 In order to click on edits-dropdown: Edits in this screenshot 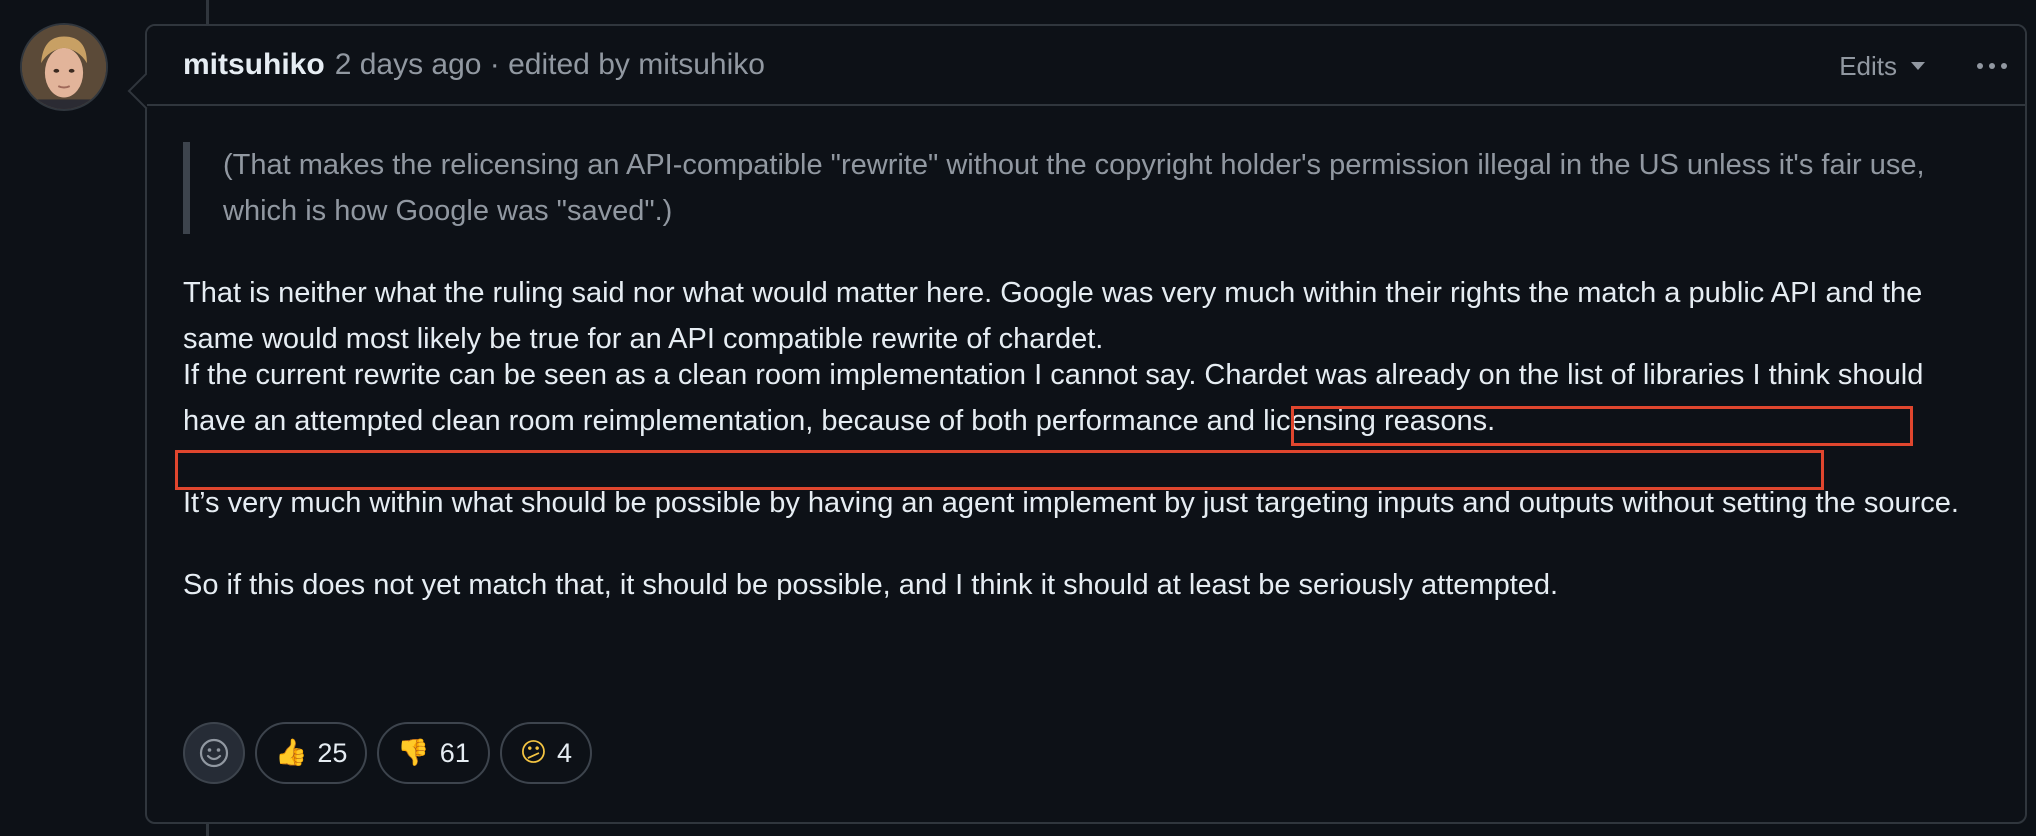, I will do `click(1882, 66)`.